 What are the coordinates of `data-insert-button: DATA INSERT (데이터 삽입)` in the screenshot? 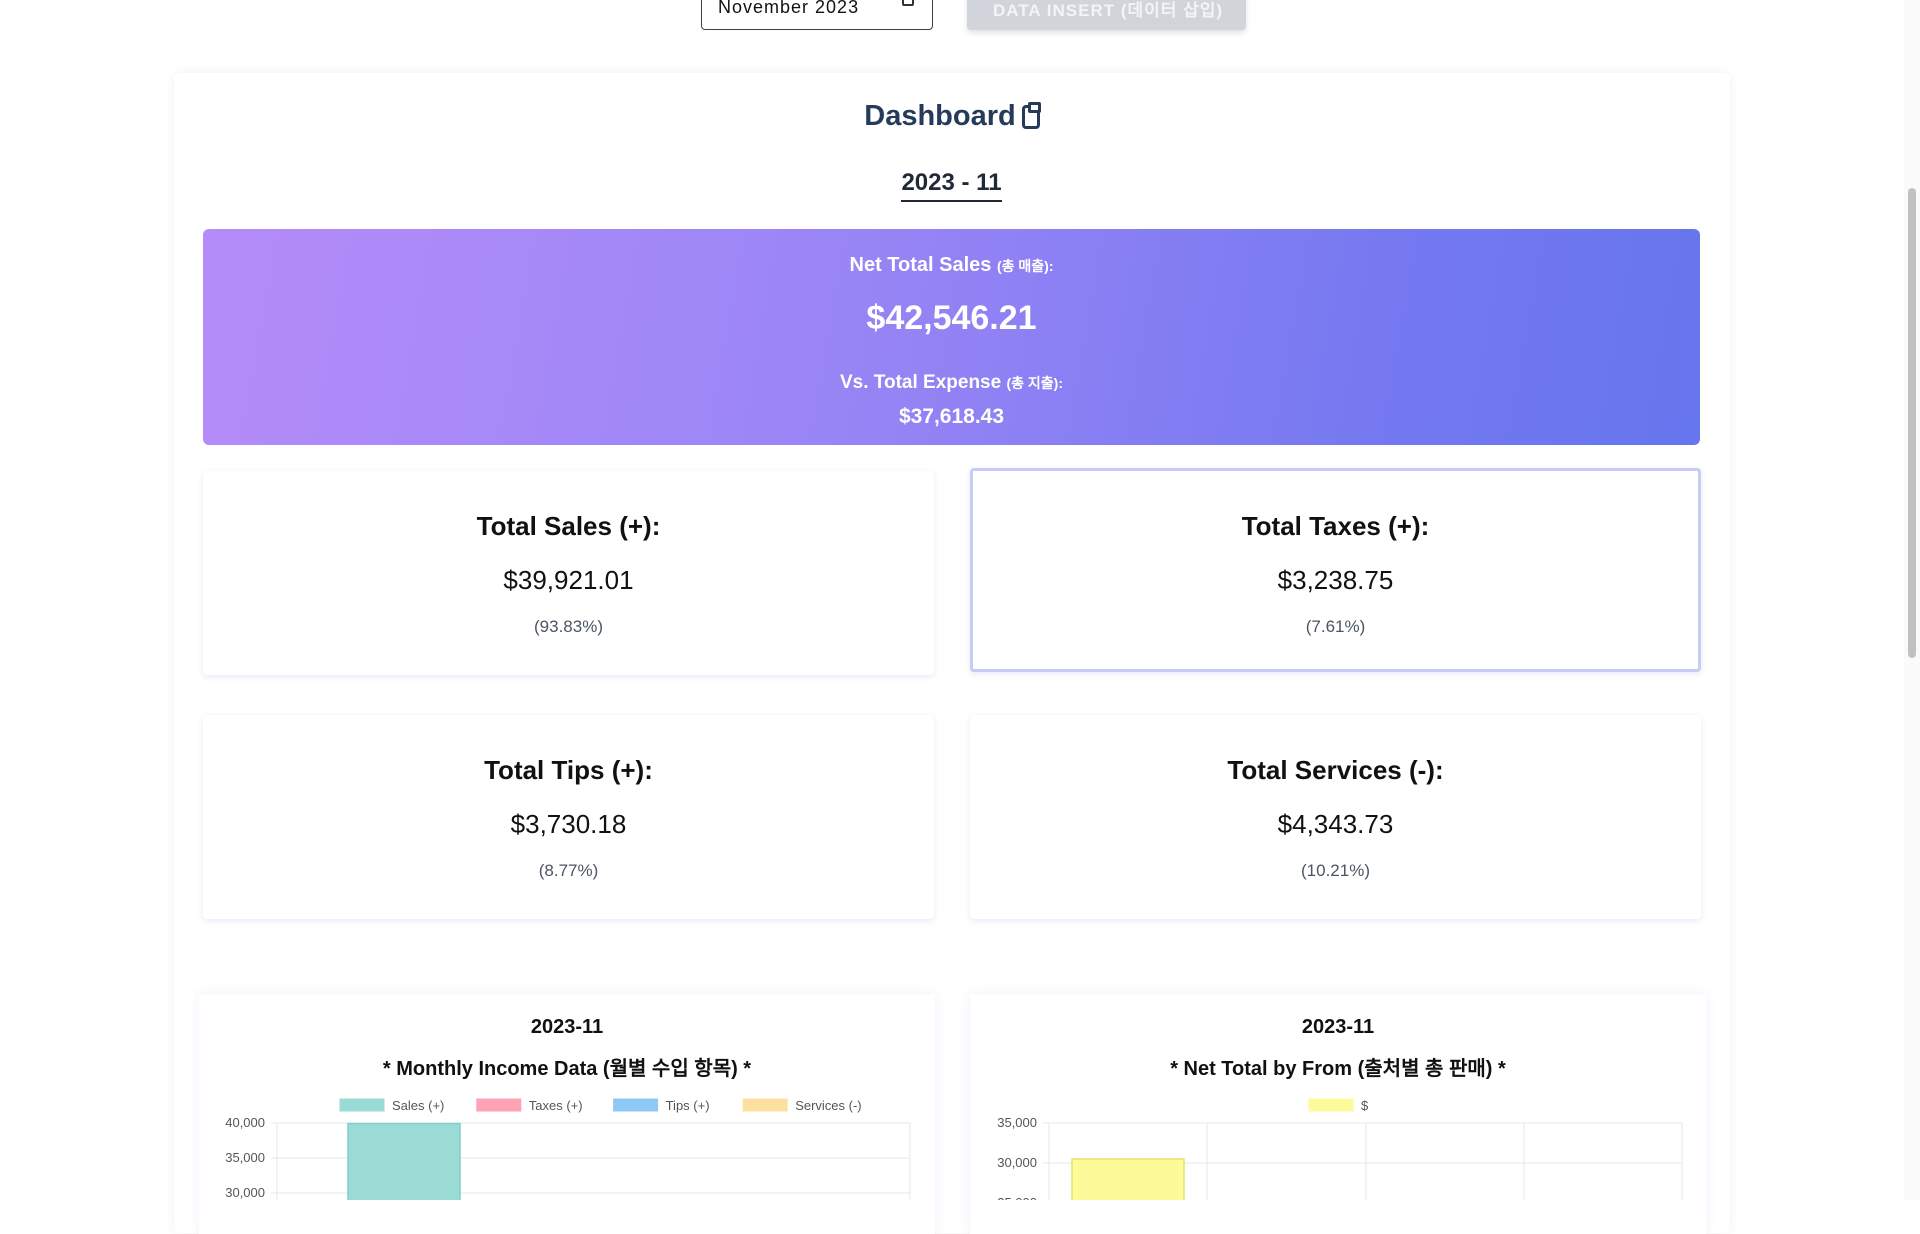 It's located at (1106, 15).